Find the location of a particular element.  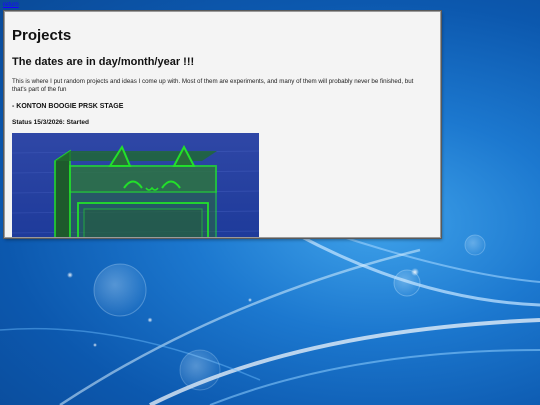

project-title: - KONTON BOOGIE PRSK STAGE is located at coordinates (68, 106).